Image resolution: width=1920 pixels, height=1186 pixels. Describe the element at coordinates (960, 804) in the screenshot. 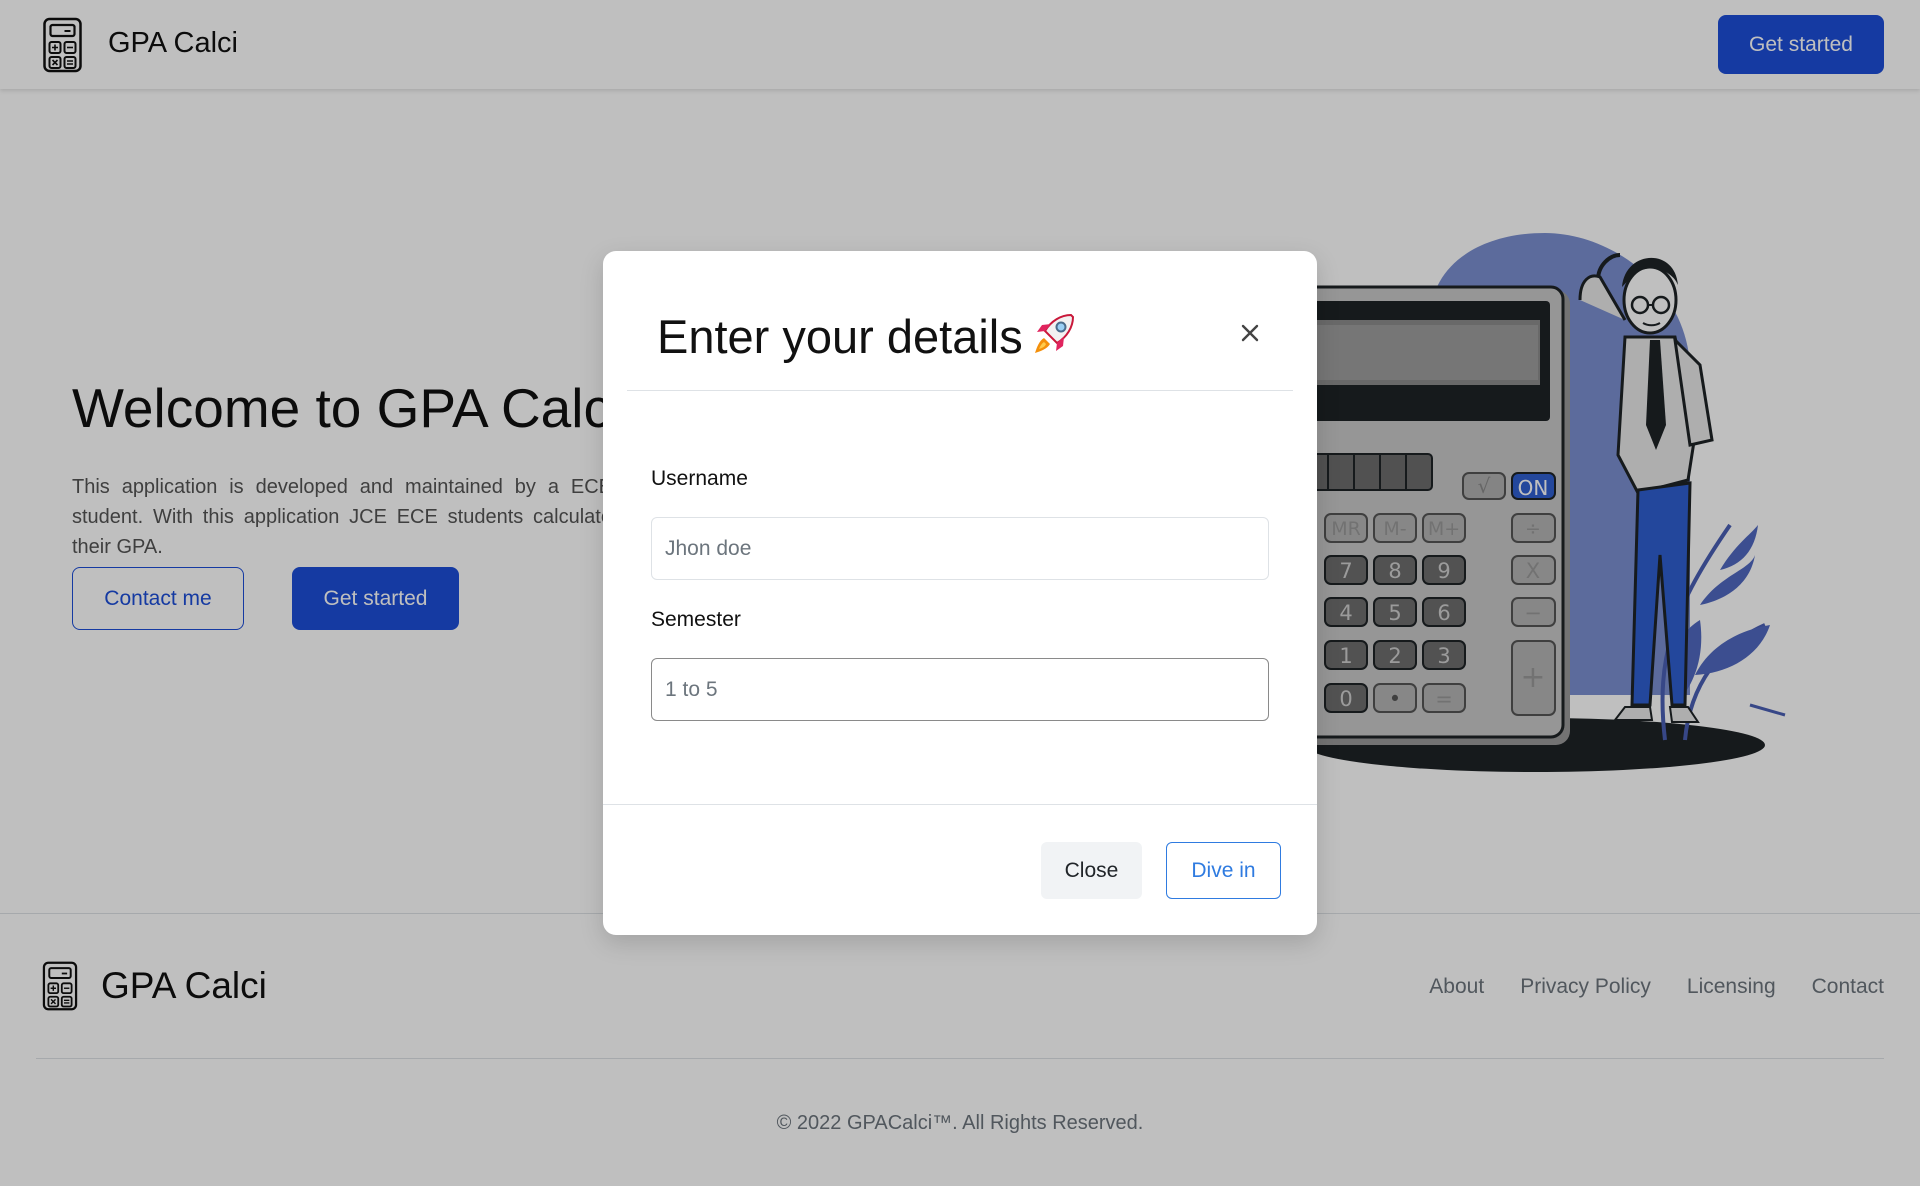

I see `modal-footer-divider` at that location.